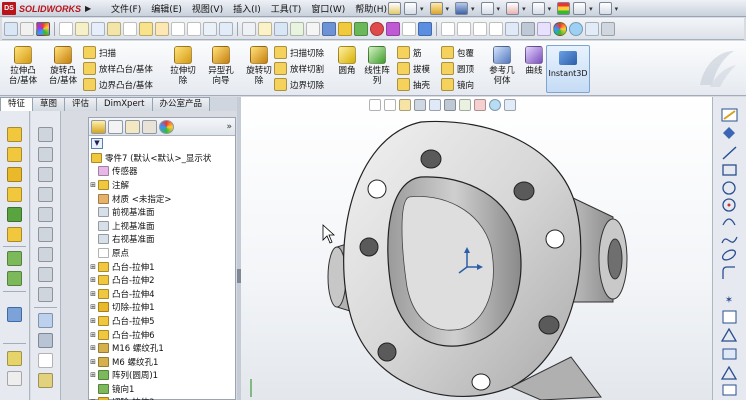 The height and width of the screenshot is (400, 746). Describe the element at coordinates (63, 69) in the screenshot. I see `revolve-boss-button: 旋转凸 台/基体` at that location.